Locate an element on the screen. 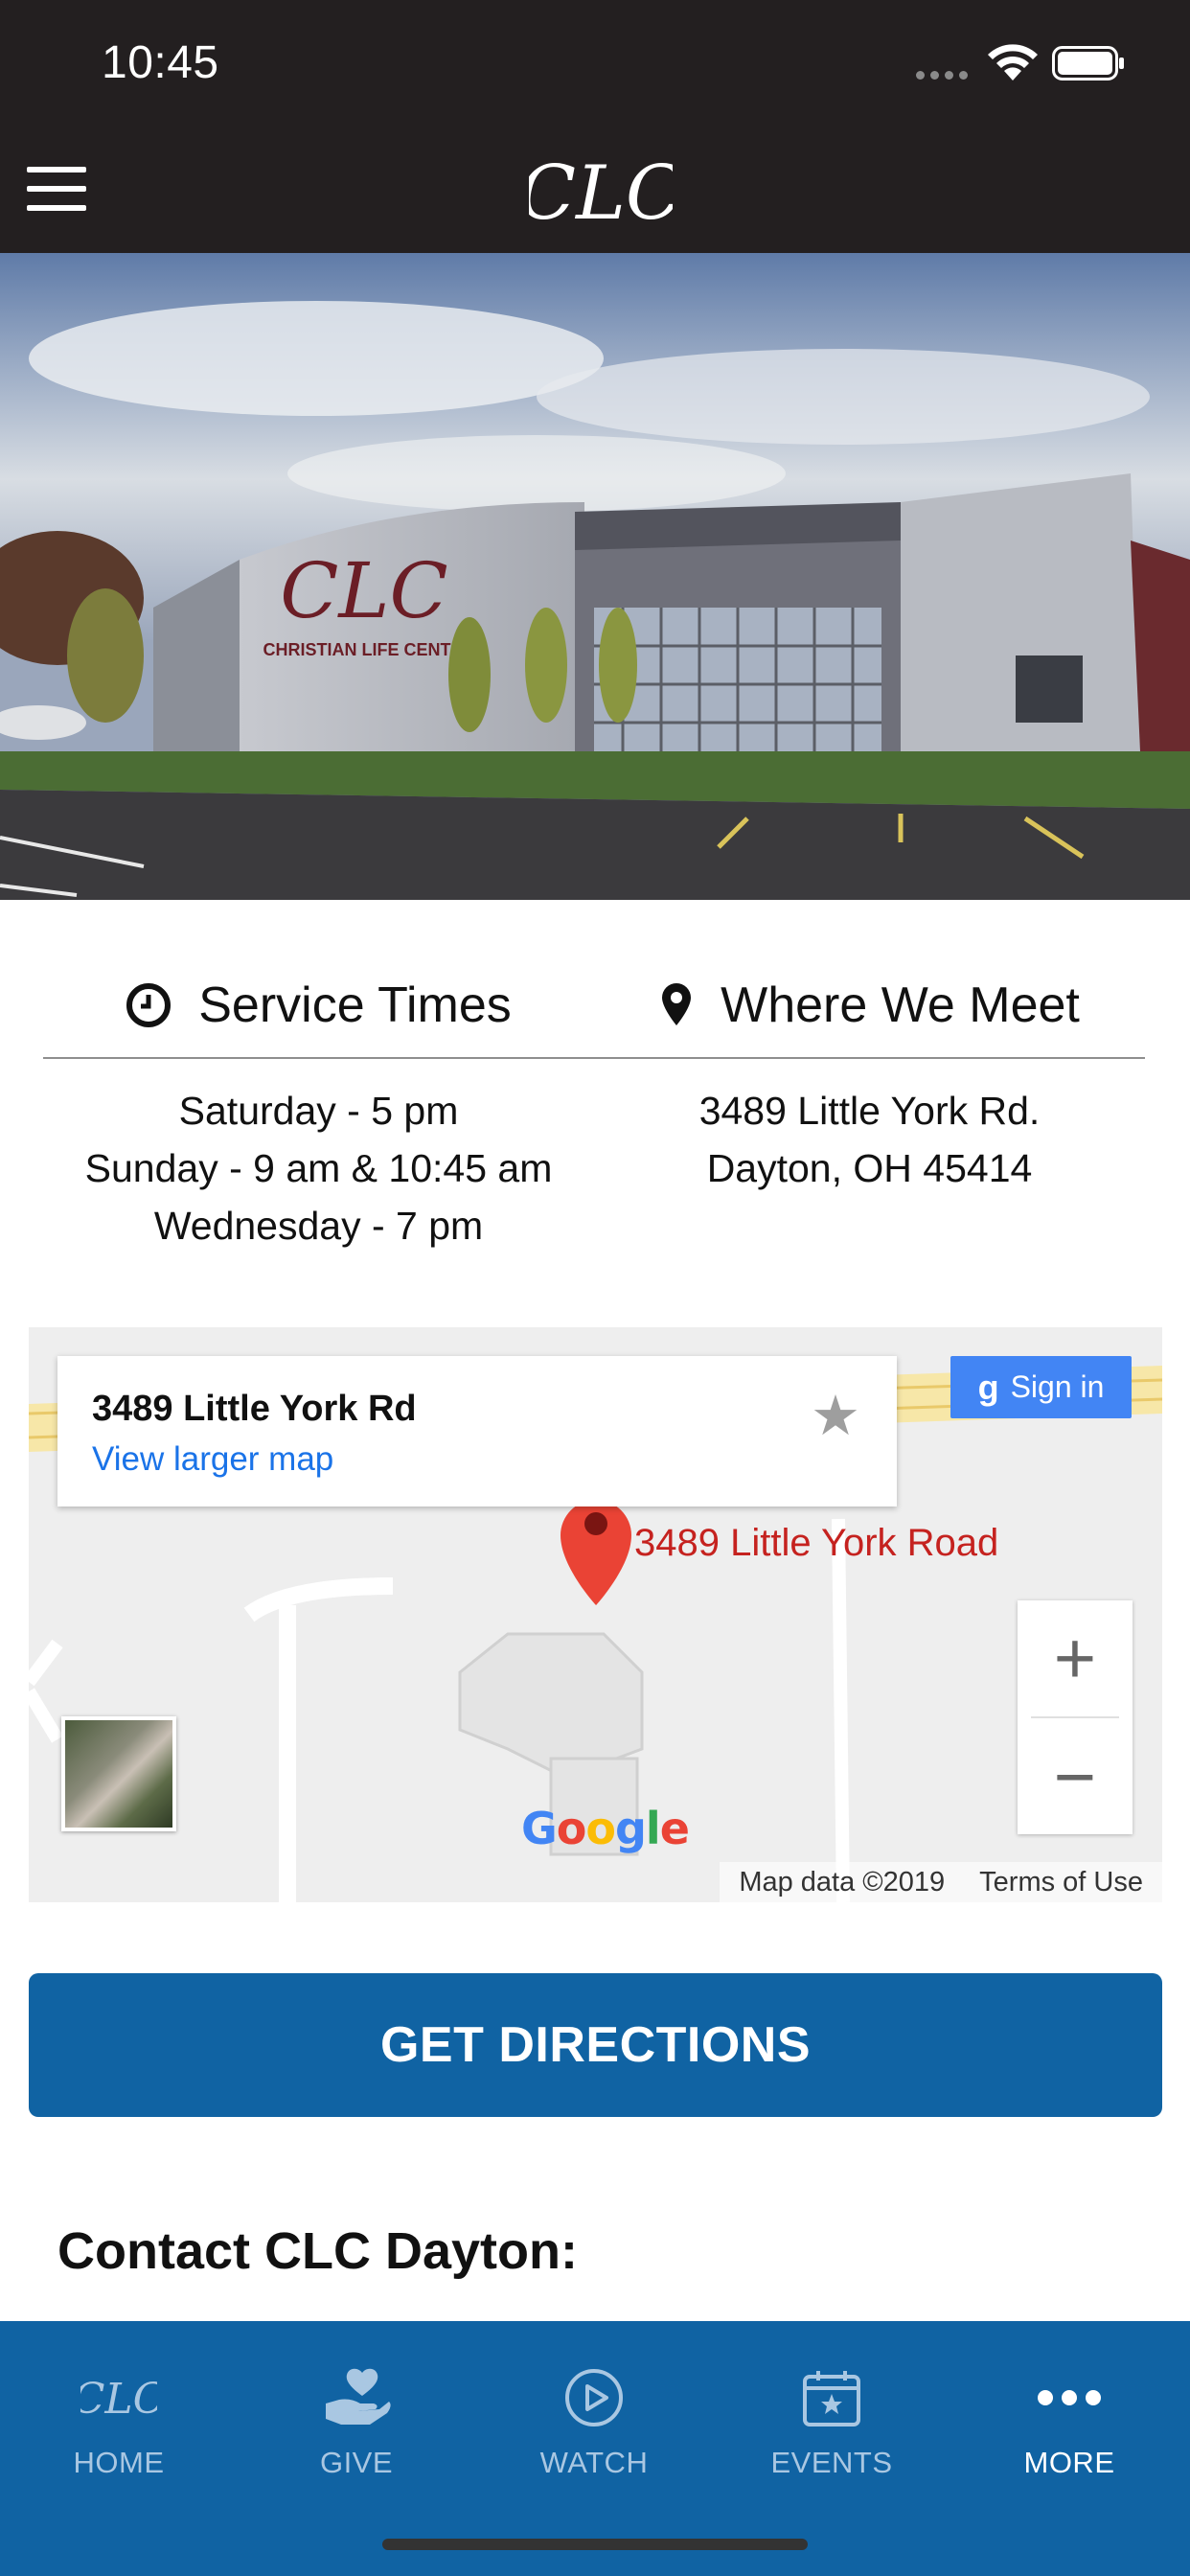 This screenshot has height=2576, width=1190. google-logo: Google is located at coordinates (606, 1828).